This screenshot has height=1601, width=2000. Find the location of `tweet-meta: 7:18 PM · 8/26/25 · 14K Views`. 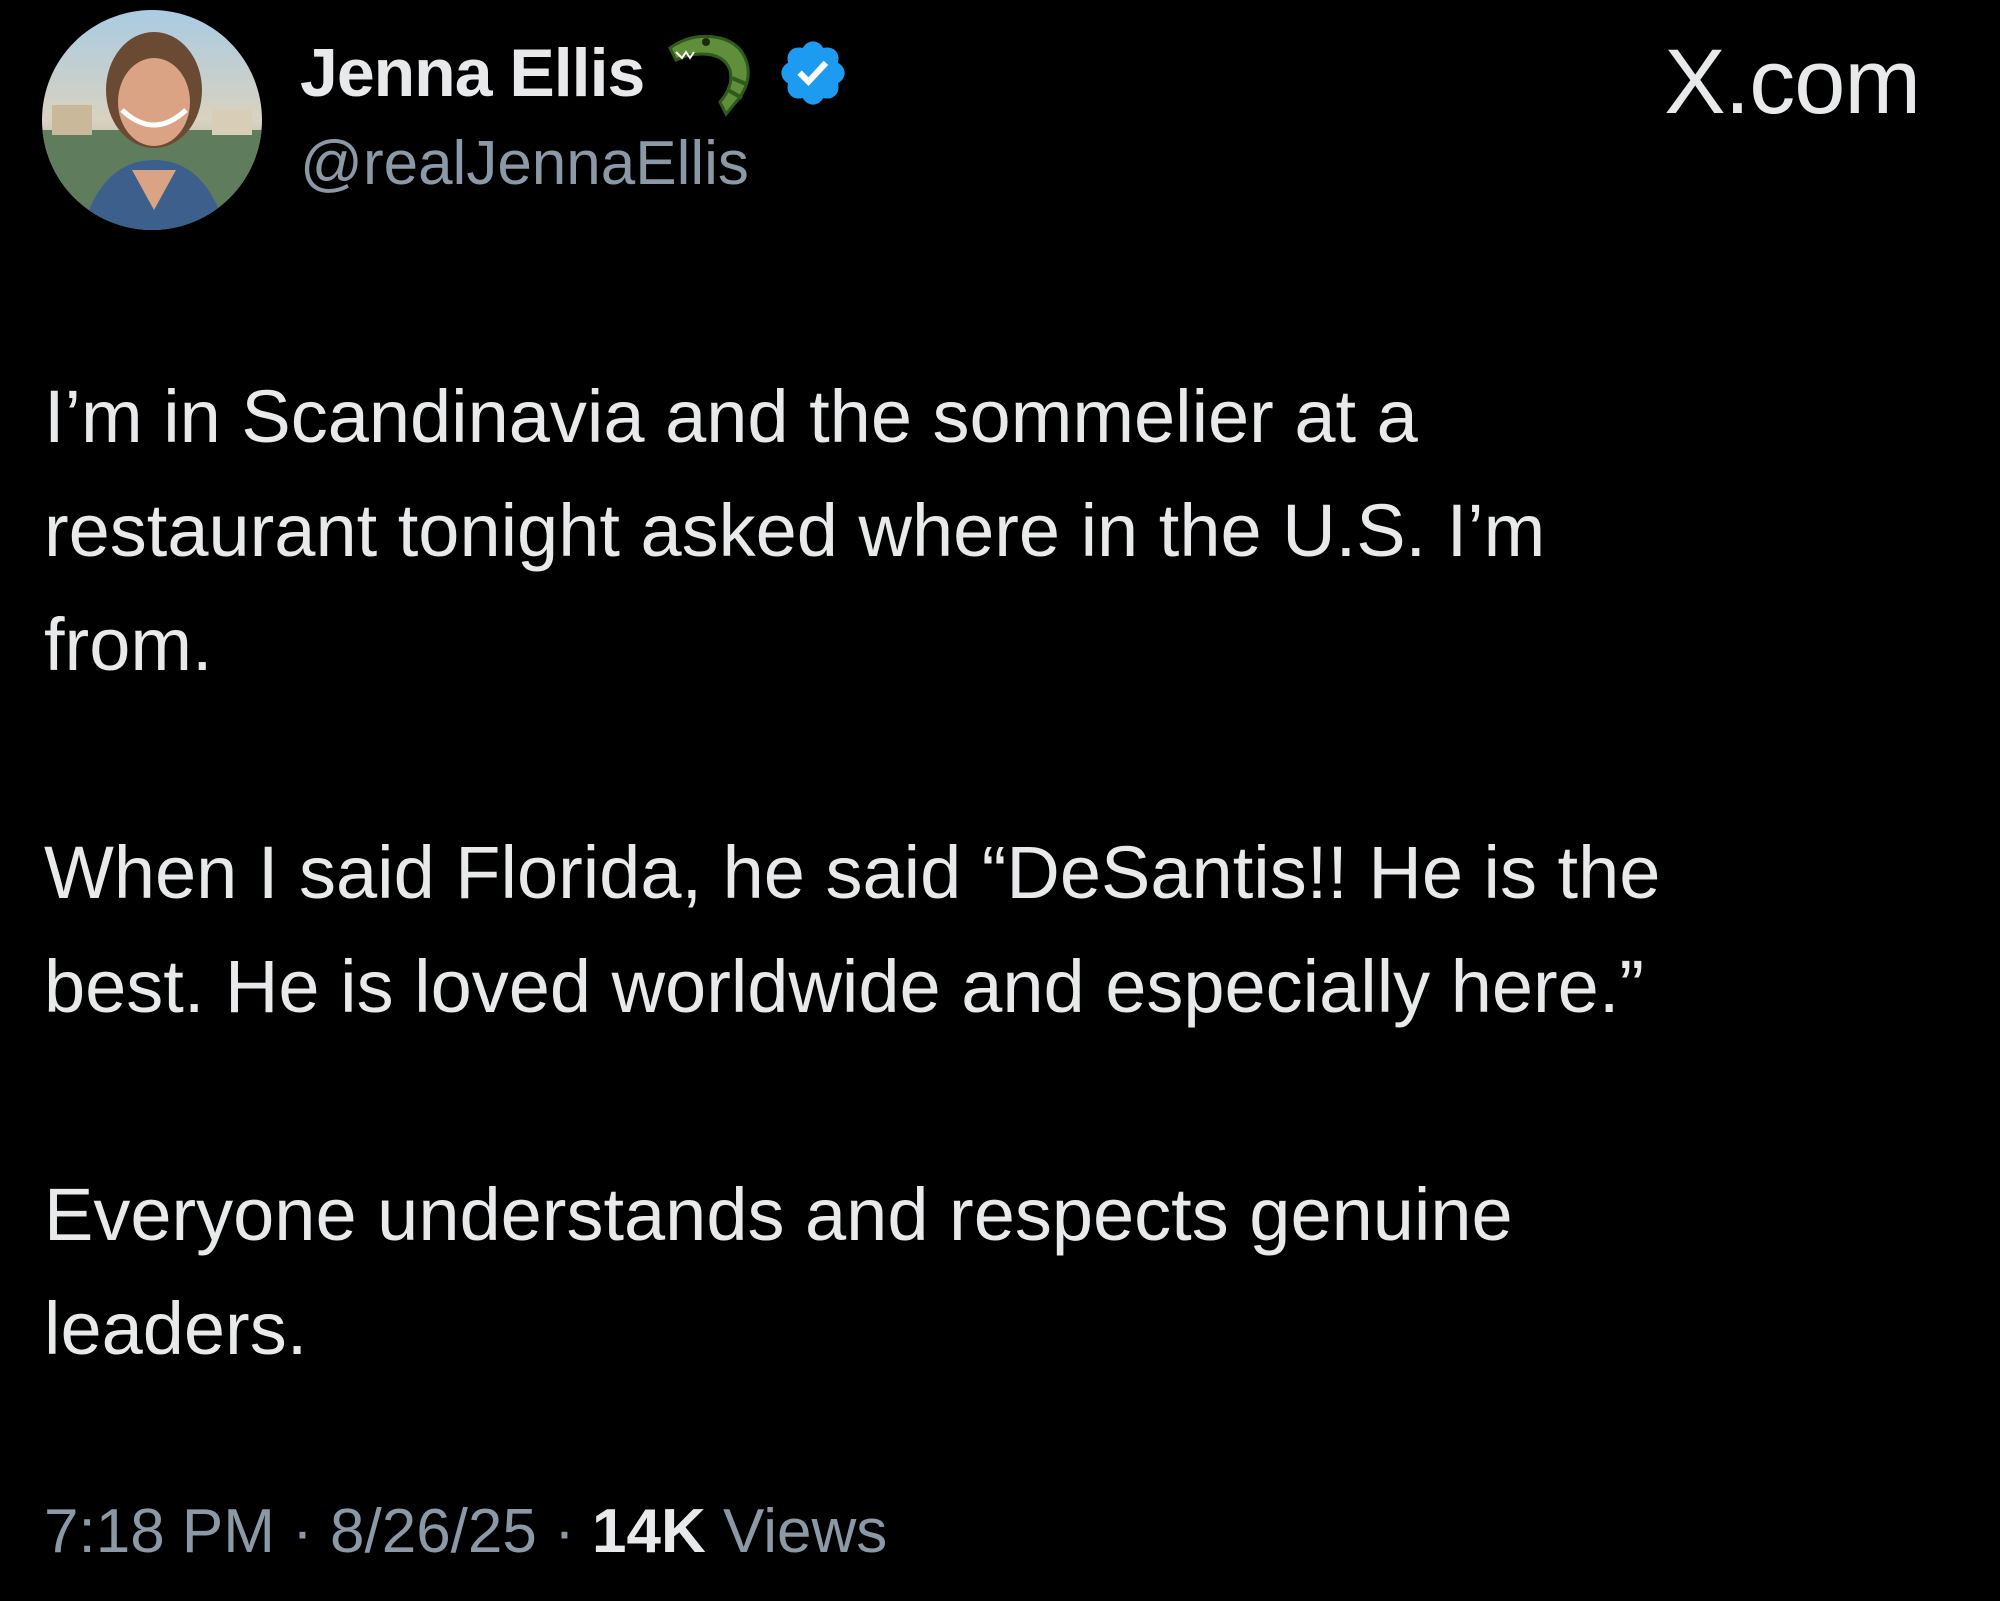

tweet-meta: 7:18 PM · 8/26/25 · 14K Views is located at coordinates (465, 1531).